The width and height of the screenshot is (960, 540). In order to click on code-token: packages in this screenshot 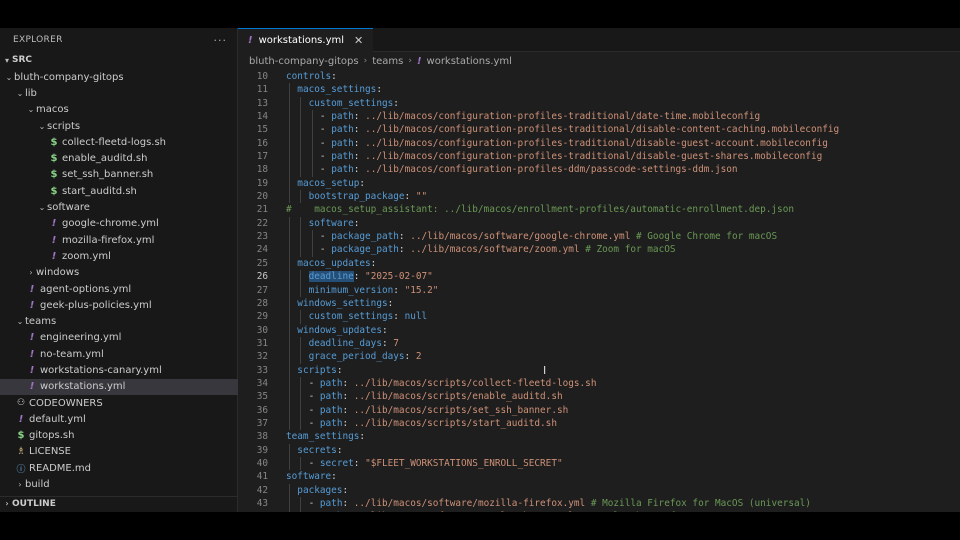, I will do `click(320, 490)`.